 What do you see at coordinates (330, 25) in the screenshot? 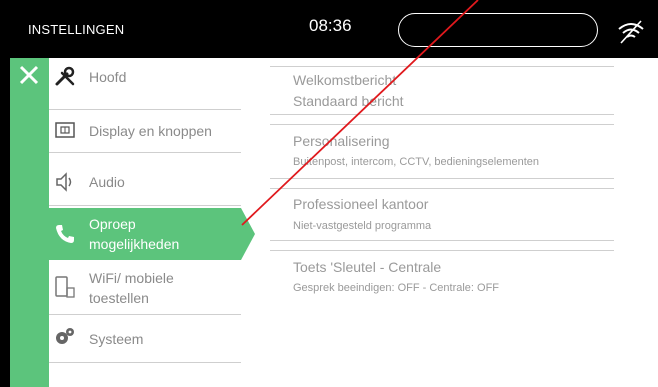
I see `clock: 08:36` at bounding box center [330, 25].